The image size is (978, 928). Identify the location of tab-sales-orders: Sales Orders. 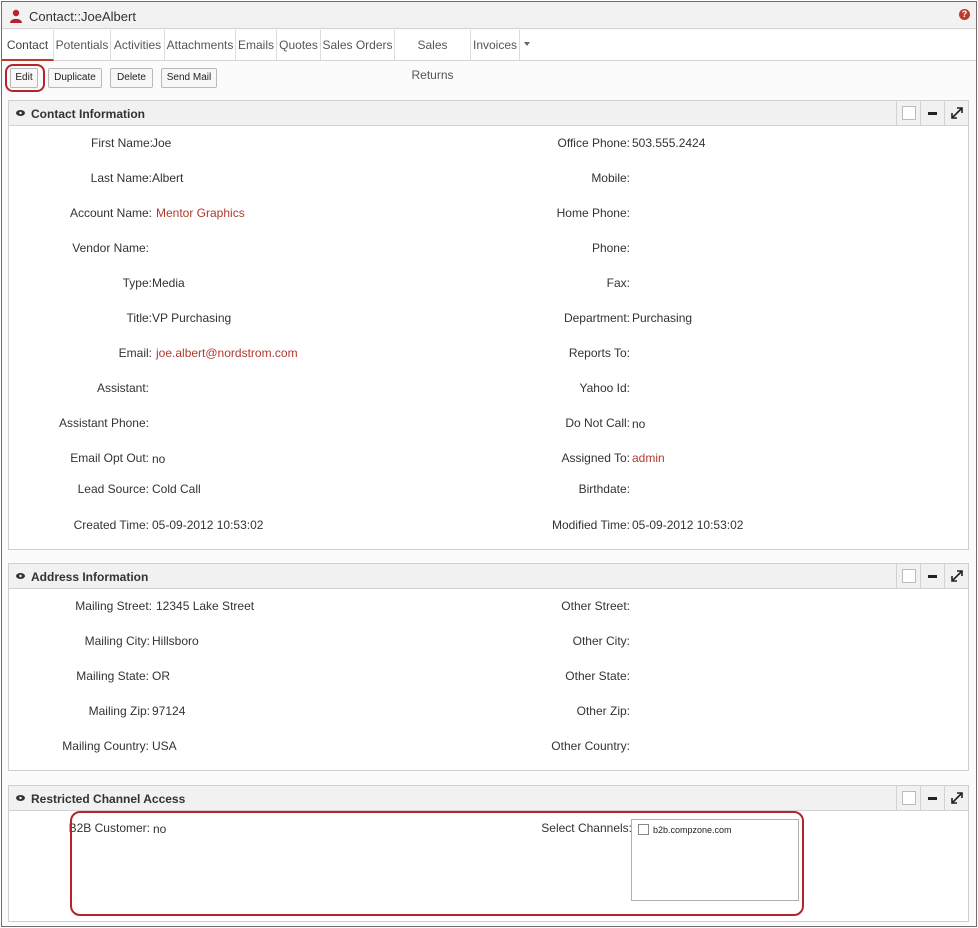
(358, 45).